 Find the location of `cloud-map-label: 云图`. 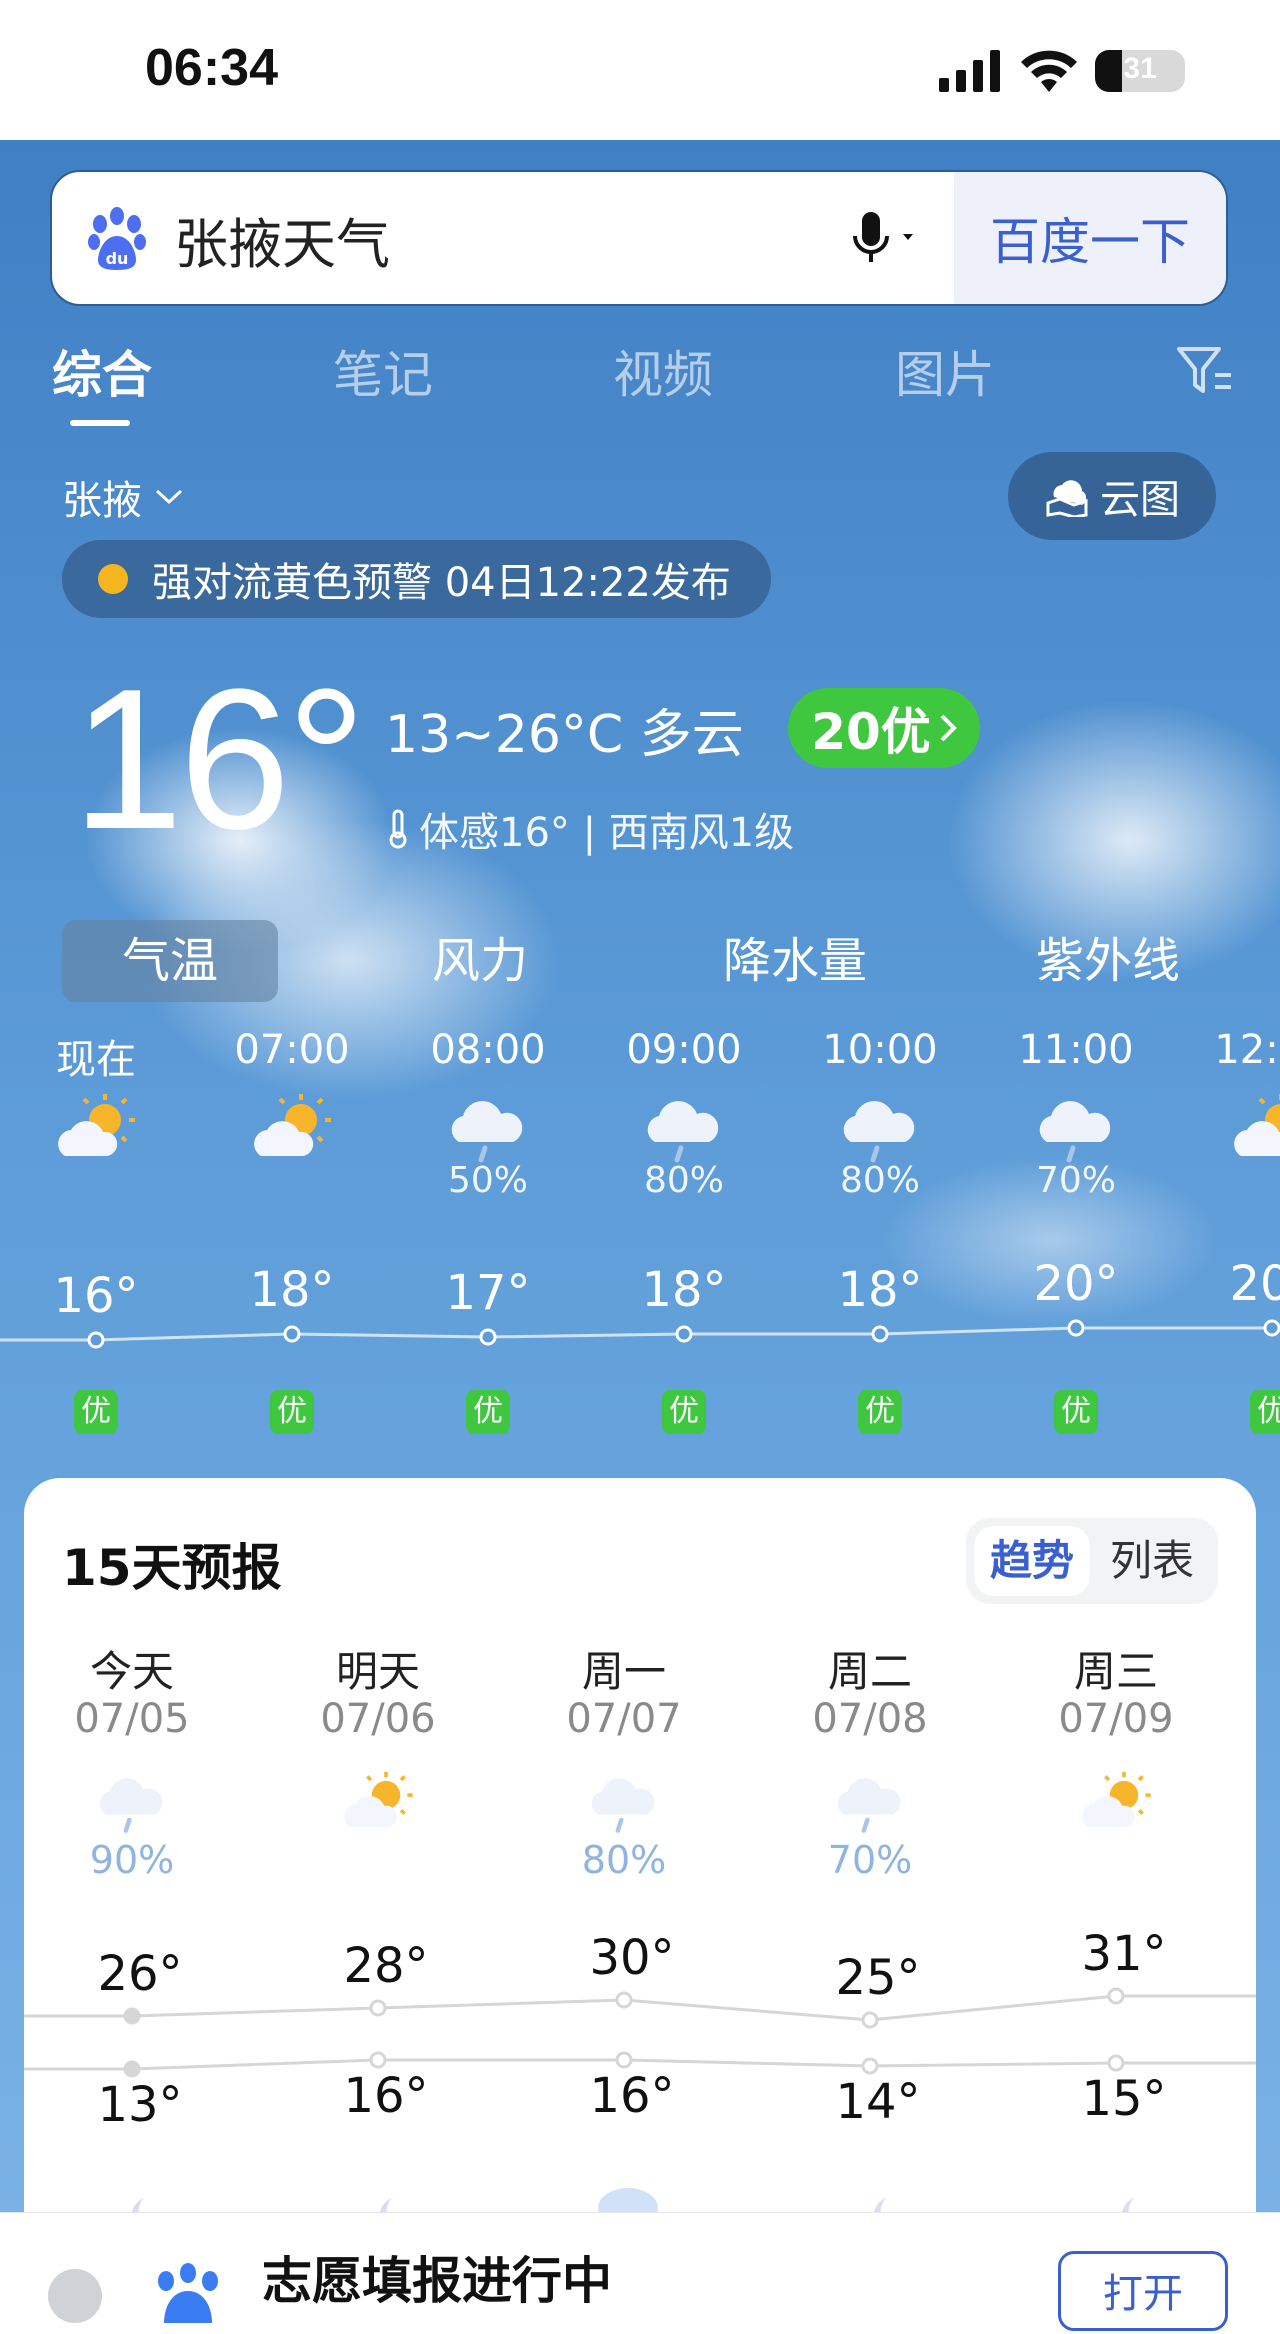

cloud-map-label: 云图 is located at coordinates (1140, 500).